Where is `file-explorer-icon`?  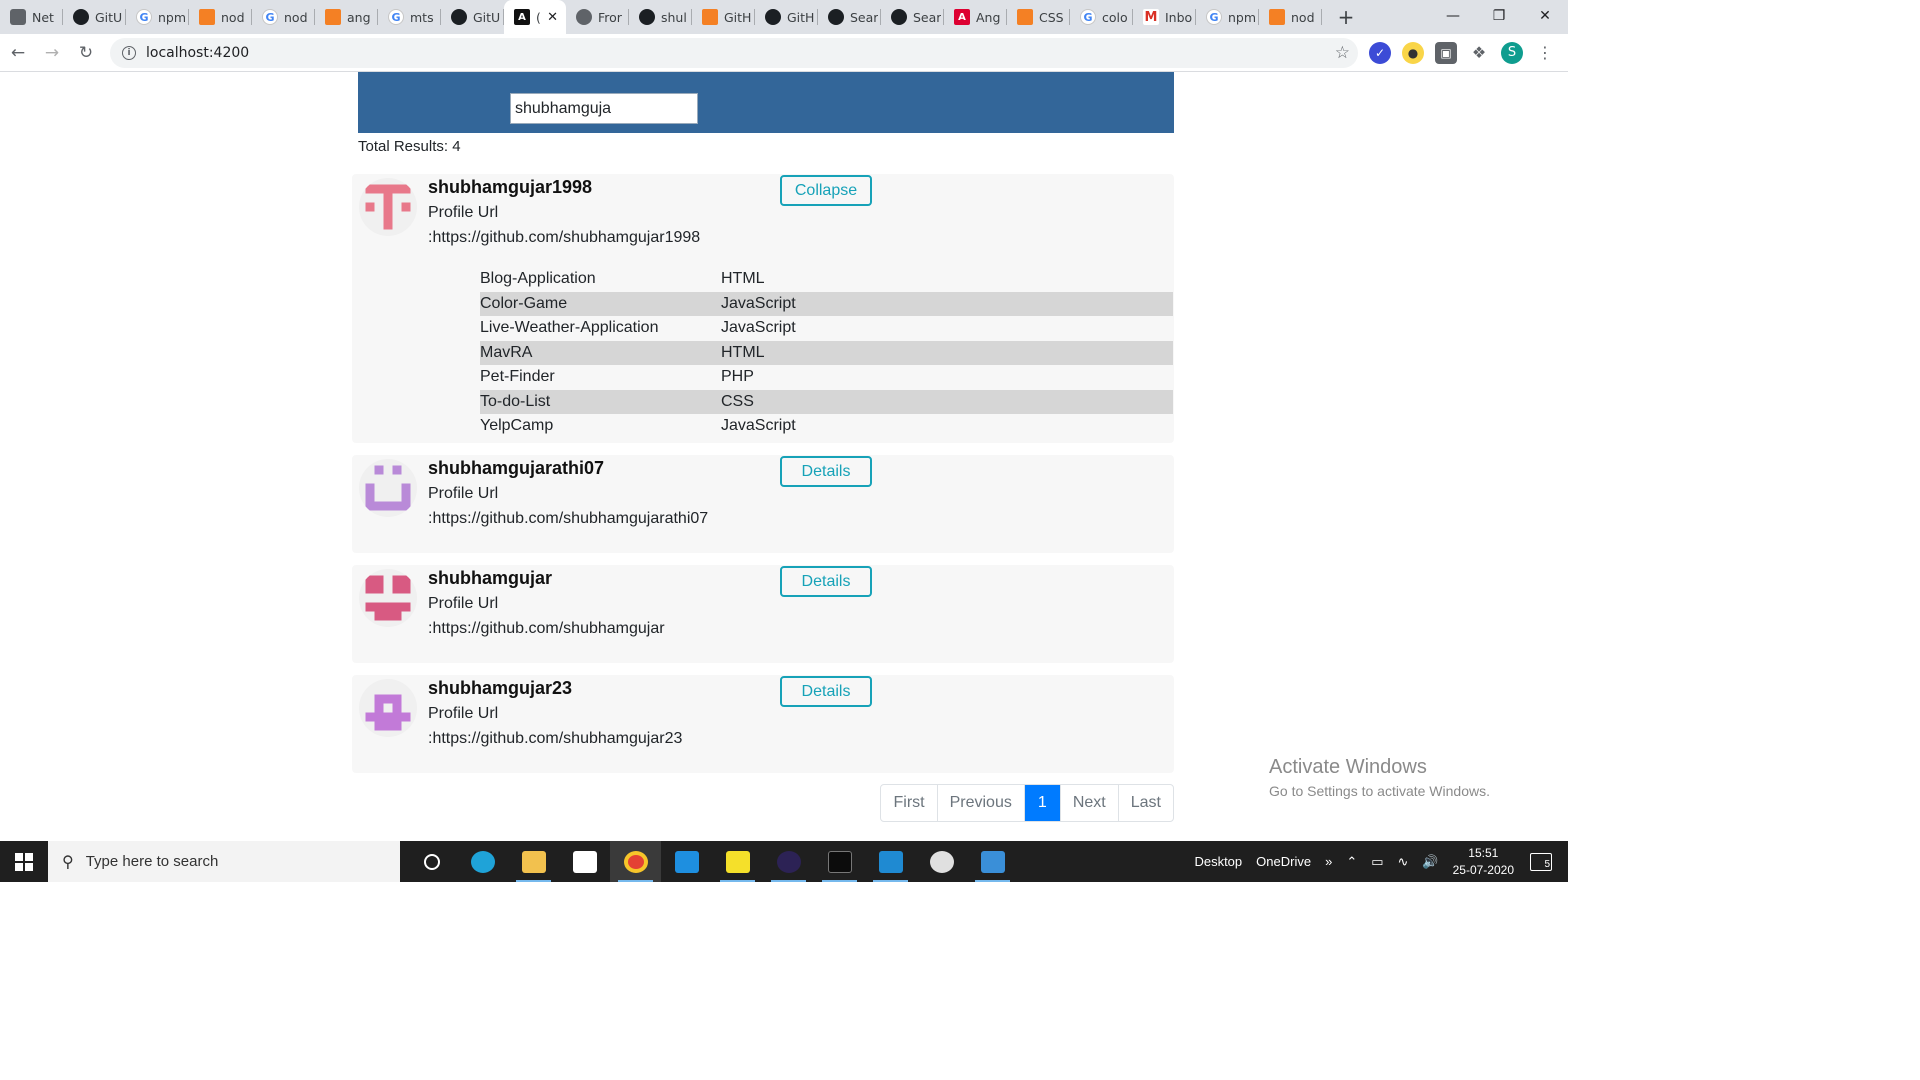
file-explorer-icon is located at coordinates (533, 861).